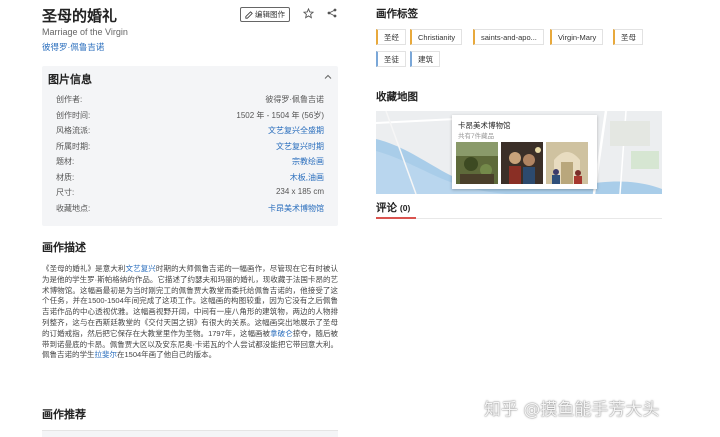 The image size is (720, 437). I want to click on info-key: 材质:, so click(65, 177).